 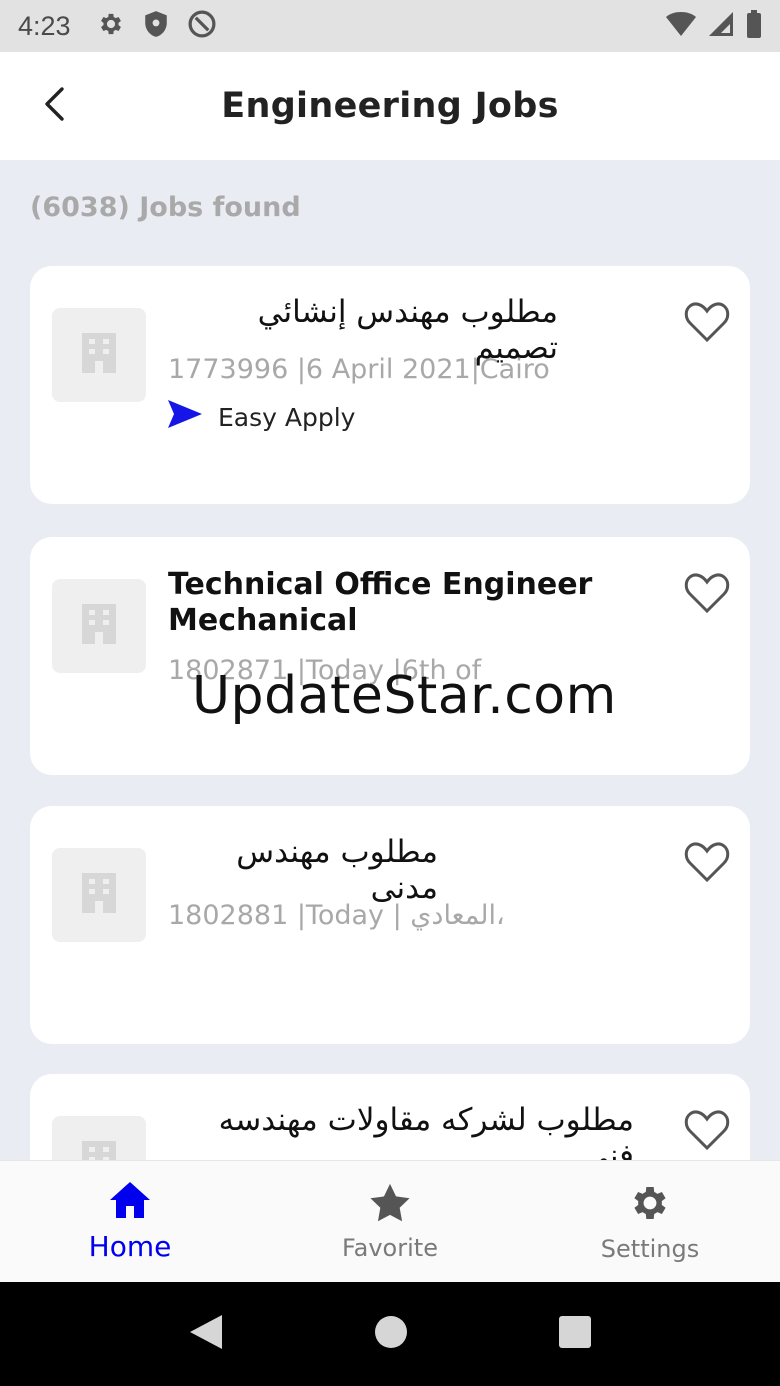 What do you see at coordinates (206, 1334) in the screenshot?
I see `system-back-icon` at bounding box center [206, 1334].